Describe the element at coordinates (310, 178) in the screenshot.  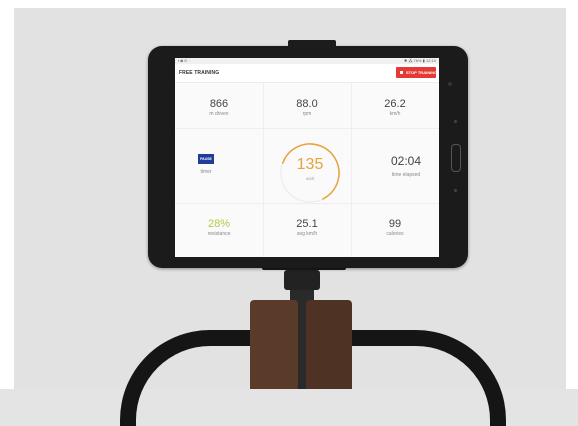
I see `watt-label: watt` at that location.